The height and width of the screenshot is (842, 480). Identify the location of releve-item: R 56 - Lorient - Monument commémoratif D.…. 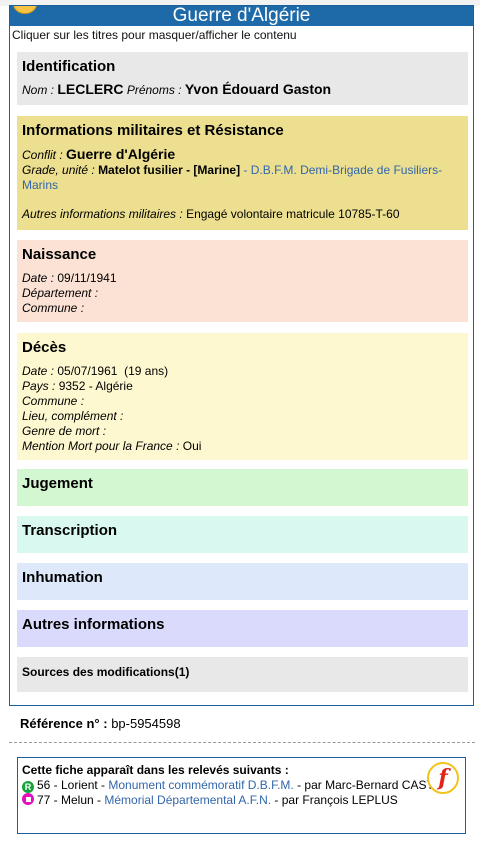
(241, 785).